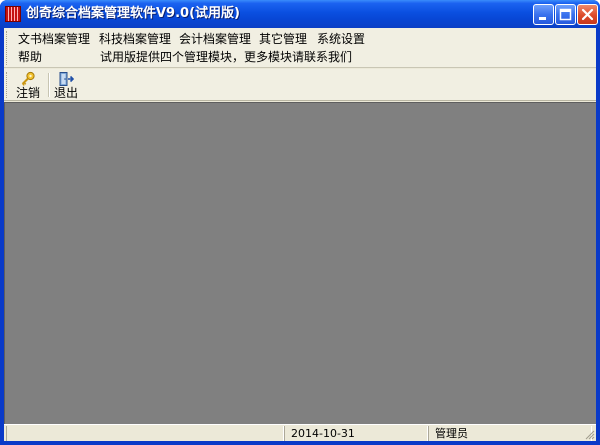  What do you see at coordinates (356, 433) in the screenshot?
I see `status-date: 2014-10-31` at bounding box center [356, 433].